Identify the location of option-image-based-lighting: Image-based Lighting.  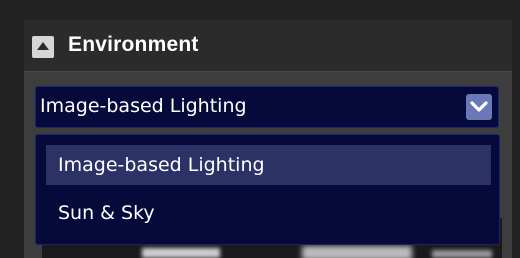
(268, 165).